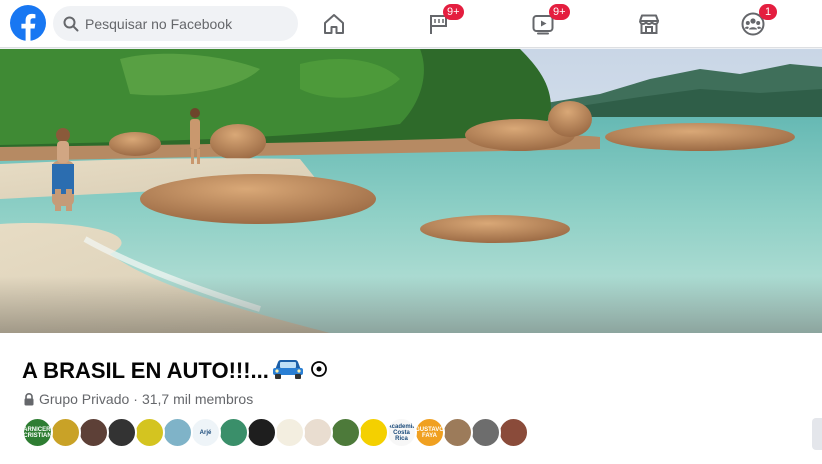  Describe the element at coordinates (197, 399) in the screenshot. I see `group-member-count: 31,7 mil membros` at that location.